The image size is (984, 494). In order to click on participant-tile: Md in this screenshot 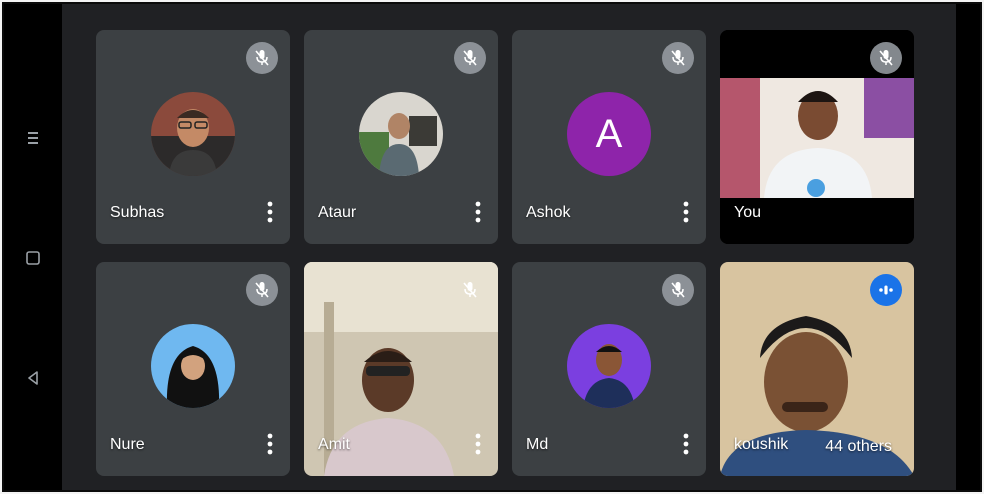, I will do `click(609, 369)`.